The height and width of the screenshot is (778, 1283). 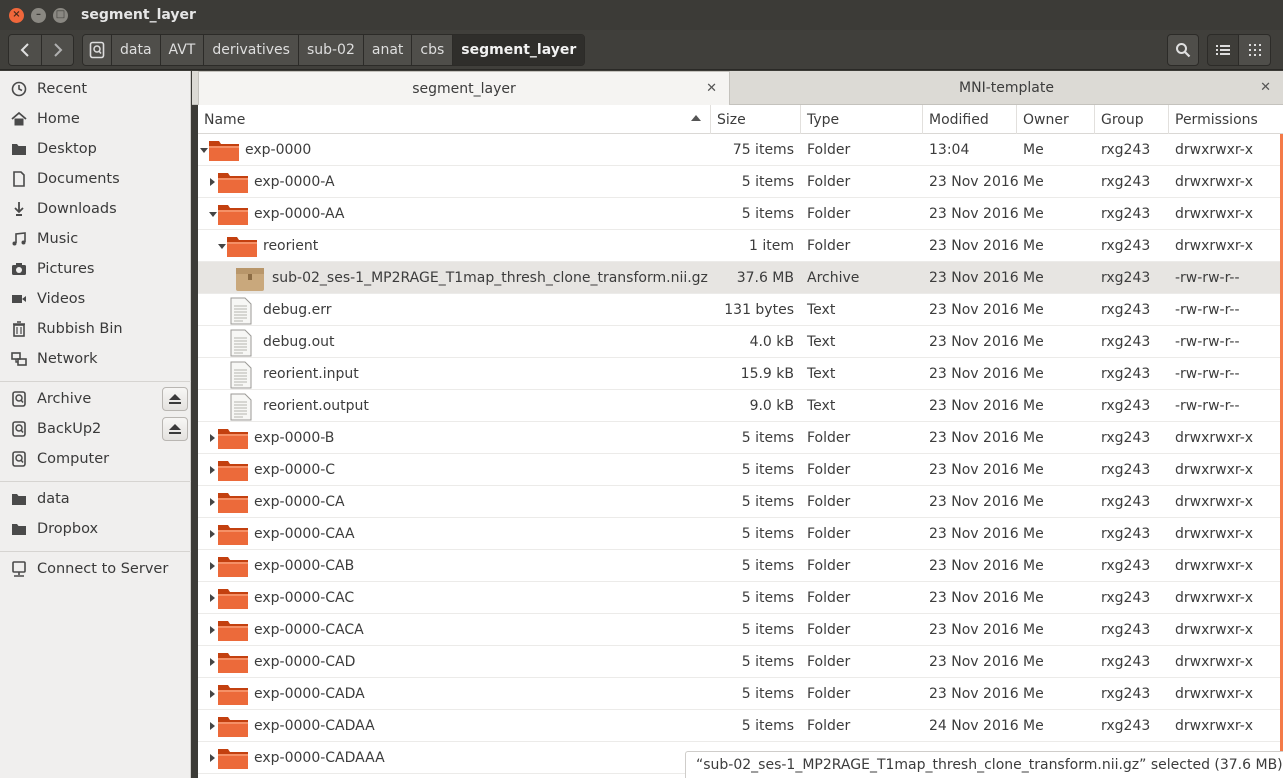 I want to click on file-size: 131 bytes, so click(x=759, y=310).